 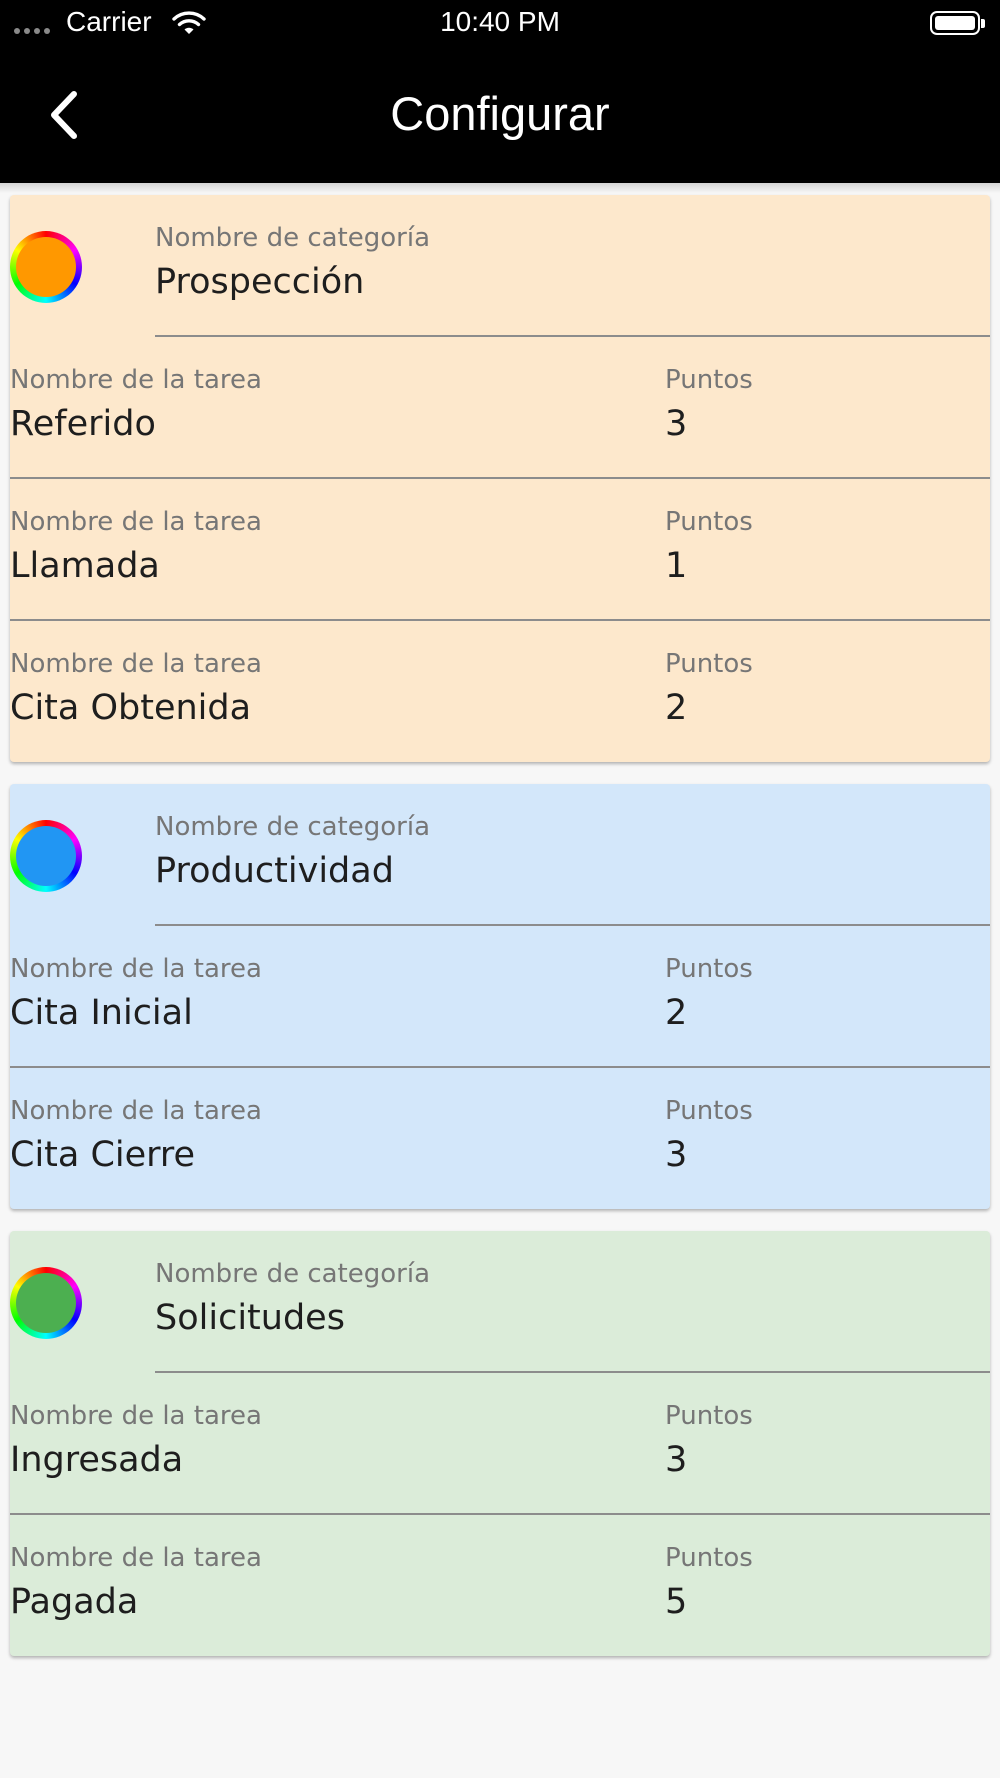 What do you see at coordinates (101, 1013) in the screenshot?
I see `task-name-value: Cita Inicial` at bounding box center [101, 1013].